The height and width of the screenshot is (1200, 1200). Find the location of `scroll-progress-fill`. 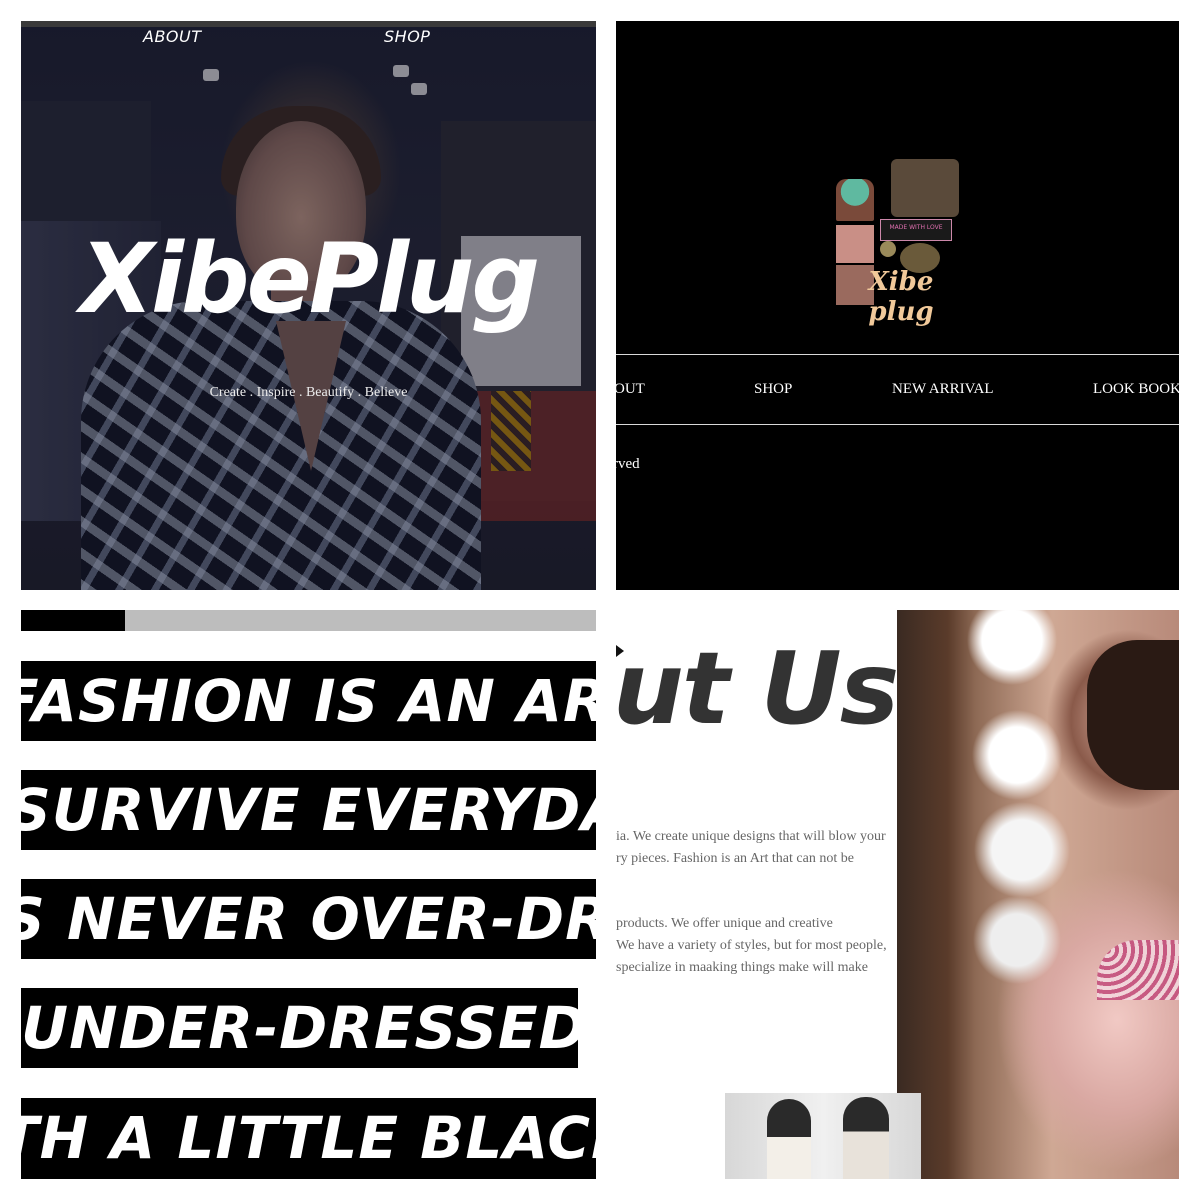

scroll-progress-fill is located at coordinates (73, 620).